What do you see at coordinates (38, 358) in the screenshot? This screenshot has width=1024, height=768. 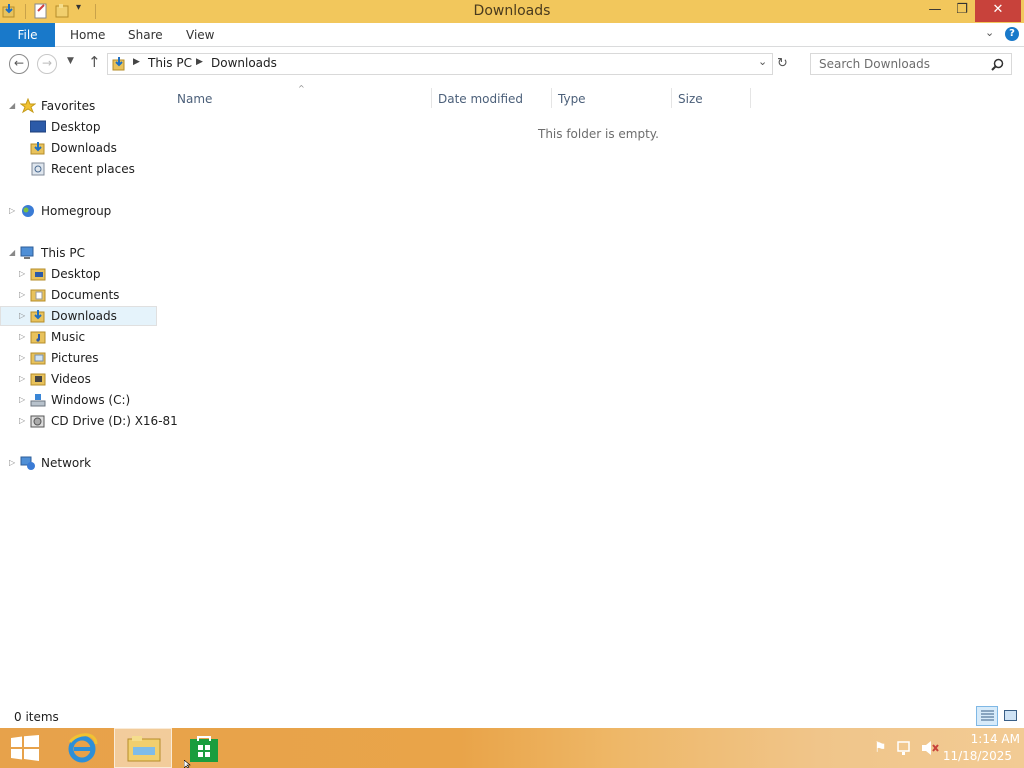 I see `pictures-folder-icon` at bounding box center [38, 358].